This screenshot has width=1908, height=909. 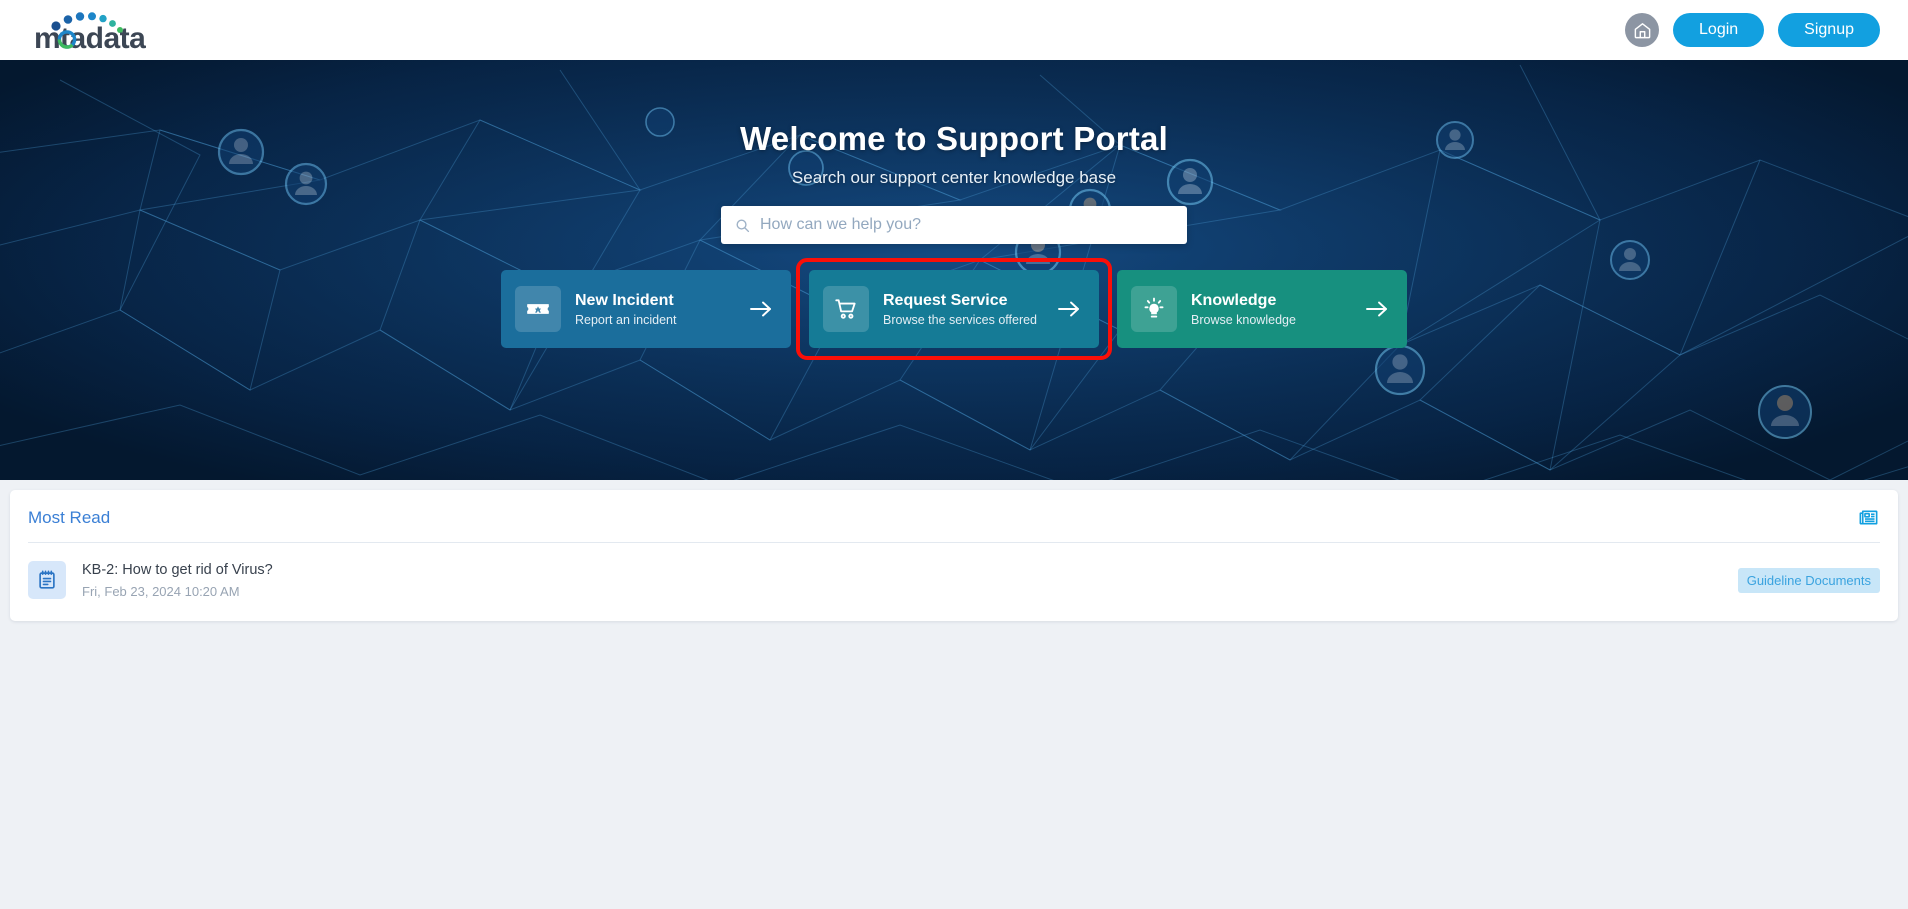 I want to click on card-subtitle: Browse knowledge, so click(x=1243, y=320).